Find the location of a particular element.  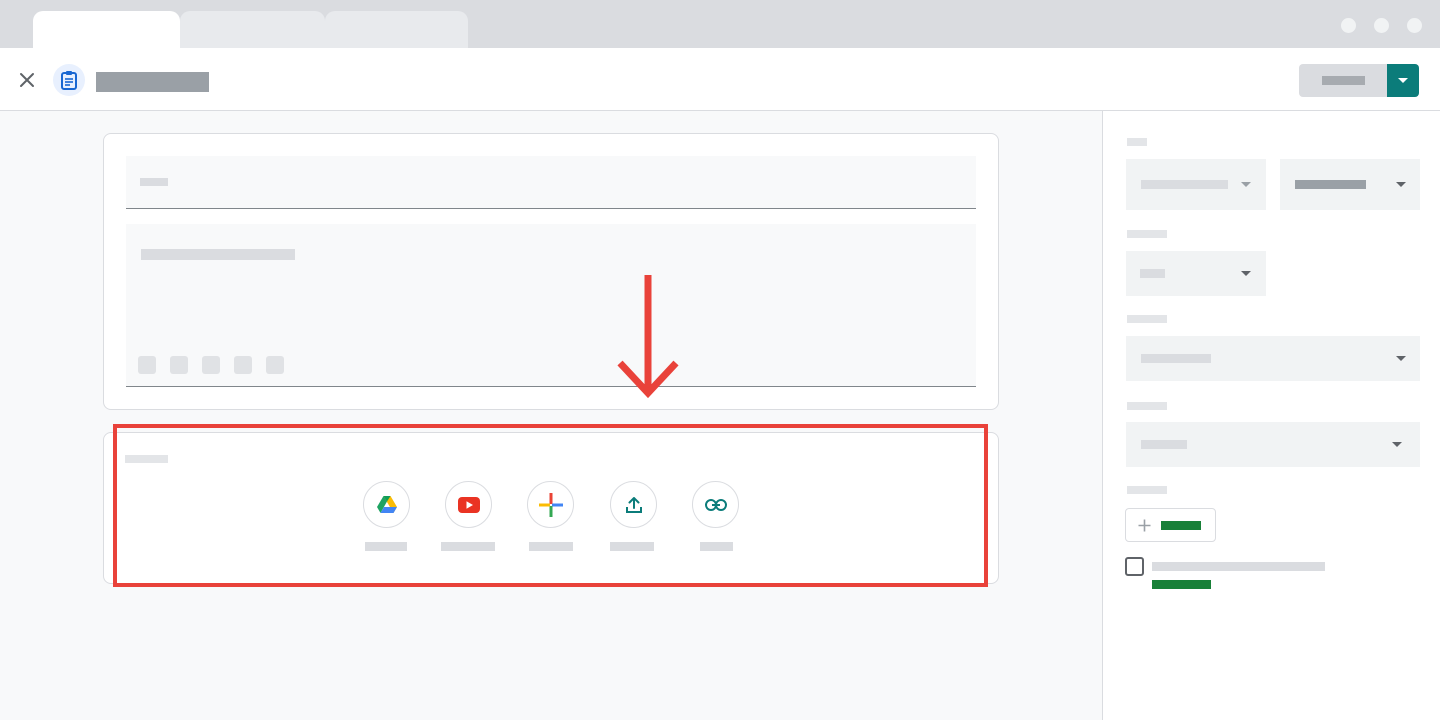

topic-dropdown is located at coordinates (1273, 444).